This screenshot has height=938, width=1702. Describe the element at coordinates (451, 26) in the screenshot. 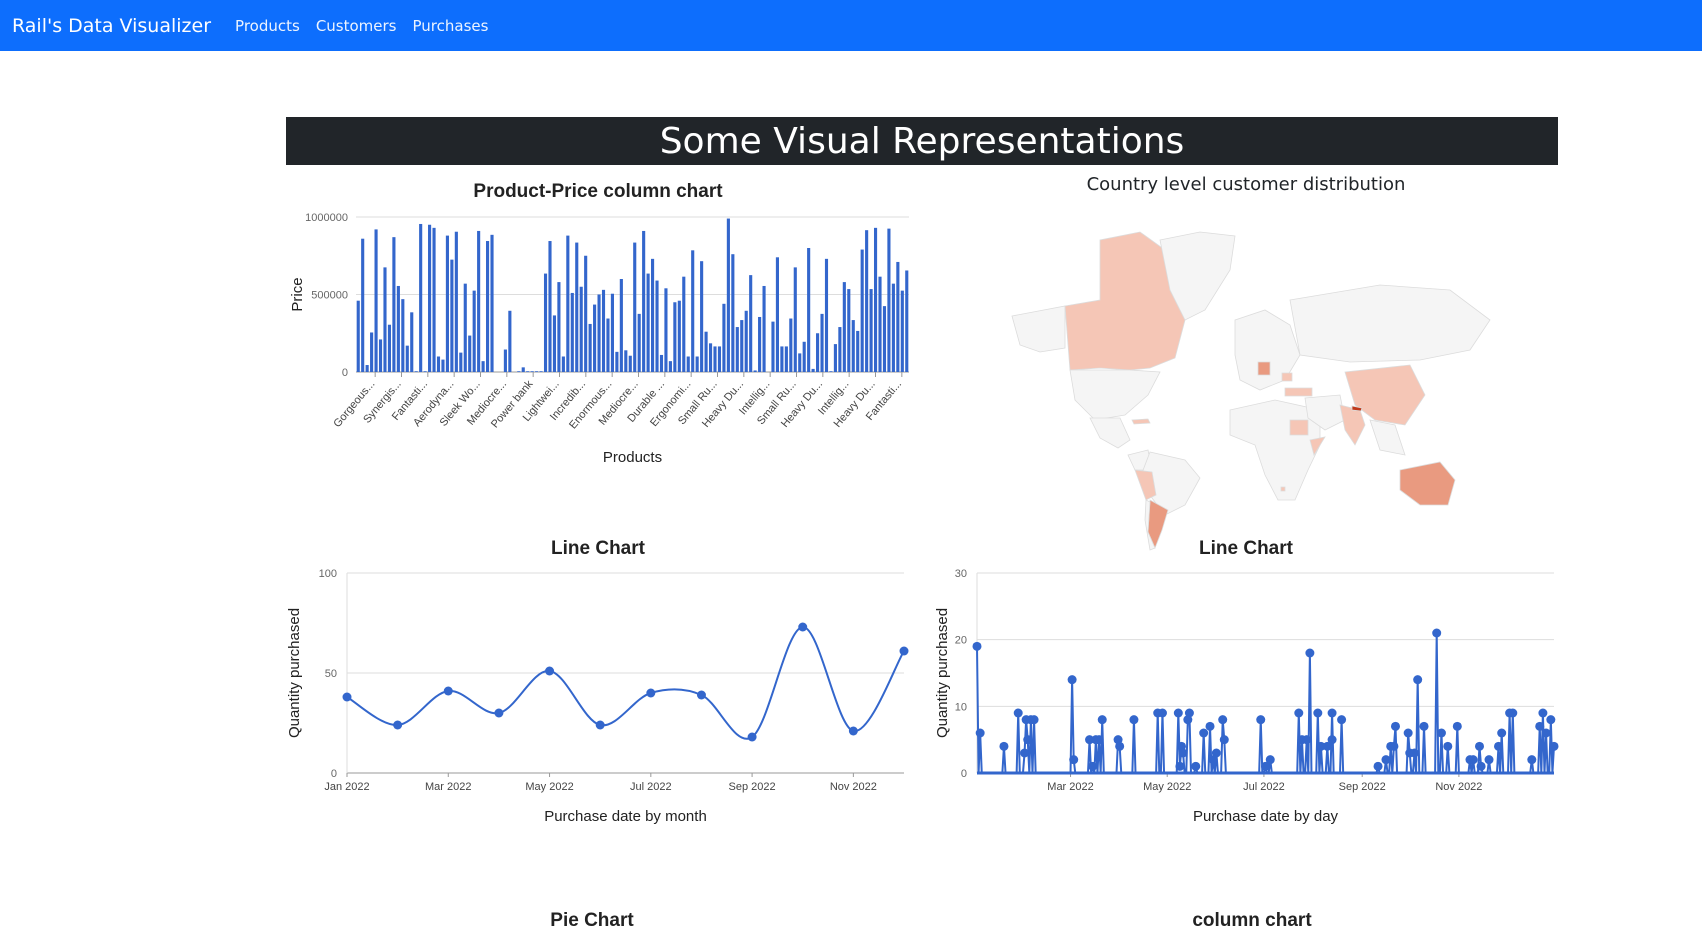

I see `nav-link-purchases: Purchases` at that location.